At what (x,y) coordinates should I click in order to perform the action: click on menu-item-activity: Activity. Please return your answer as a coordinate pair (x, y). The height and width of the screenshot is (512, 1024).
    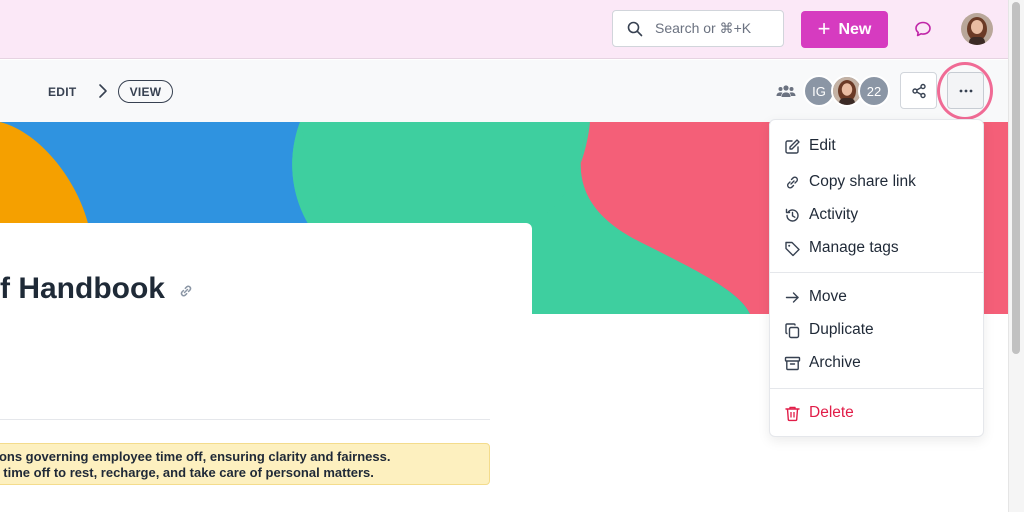
    Looking at the image, I should click on (876, 215).